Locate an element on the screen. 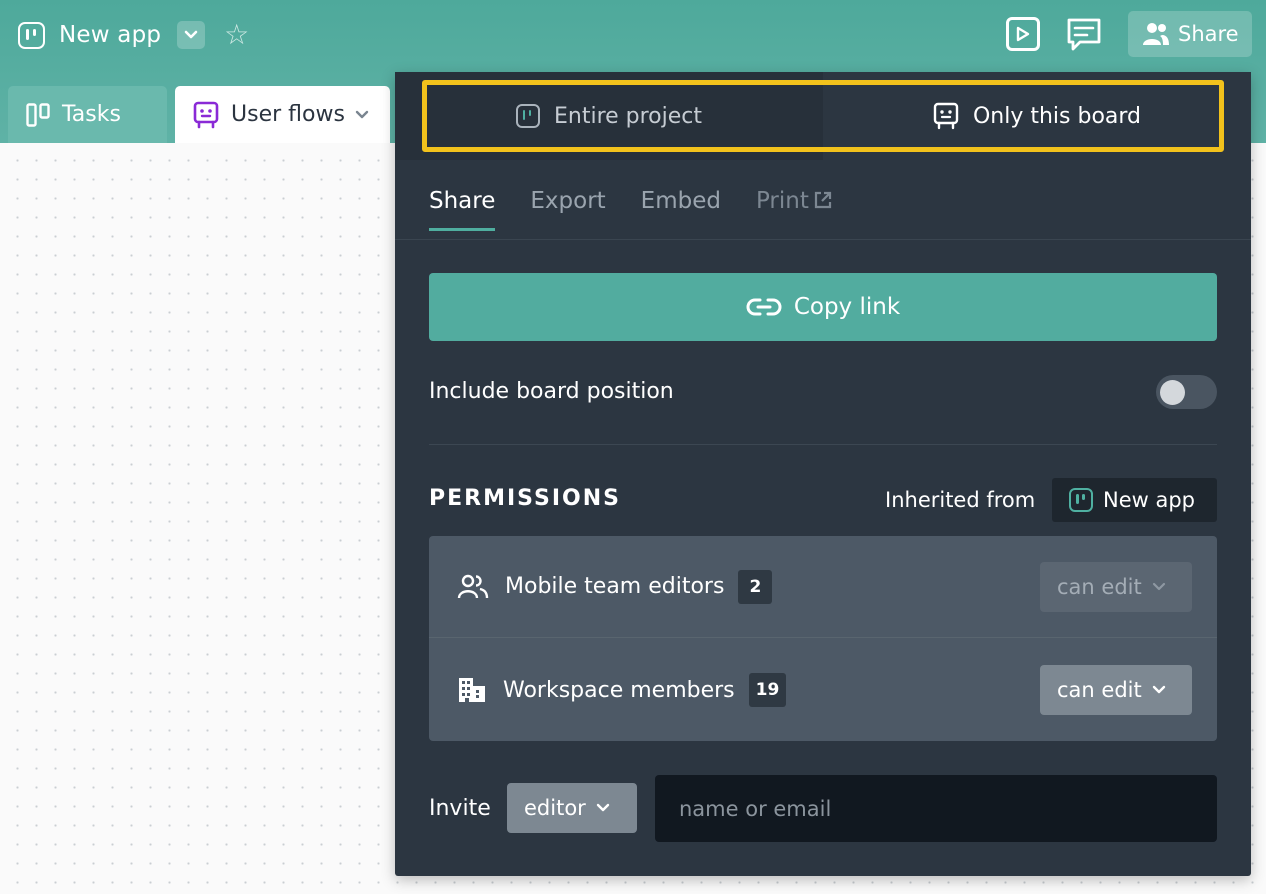 The image size is (1266, 894). building-icon is located at coordinates (472, 690).